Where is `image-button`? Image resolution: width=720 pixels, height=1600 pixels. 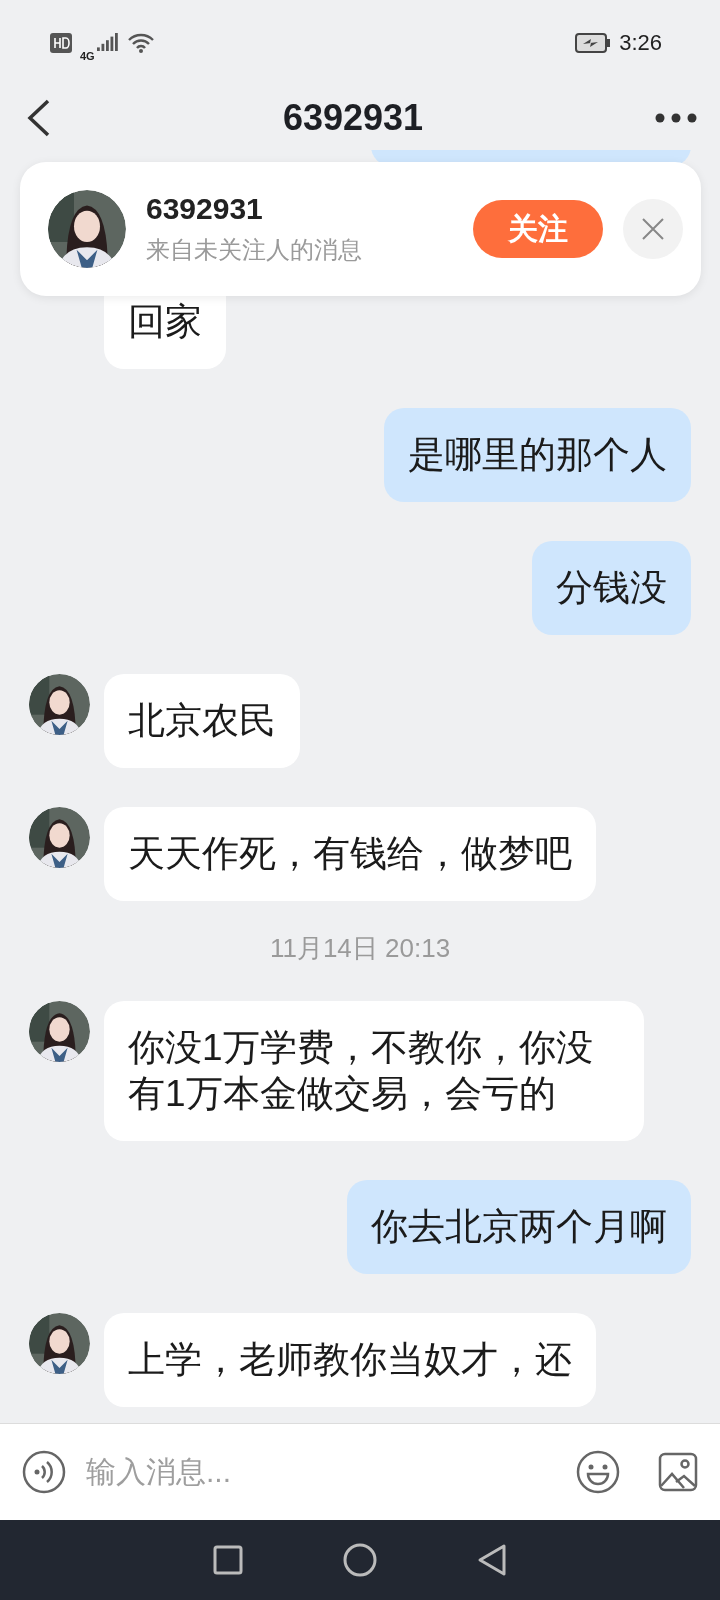 image-button is located at coordinates (678, 1472).